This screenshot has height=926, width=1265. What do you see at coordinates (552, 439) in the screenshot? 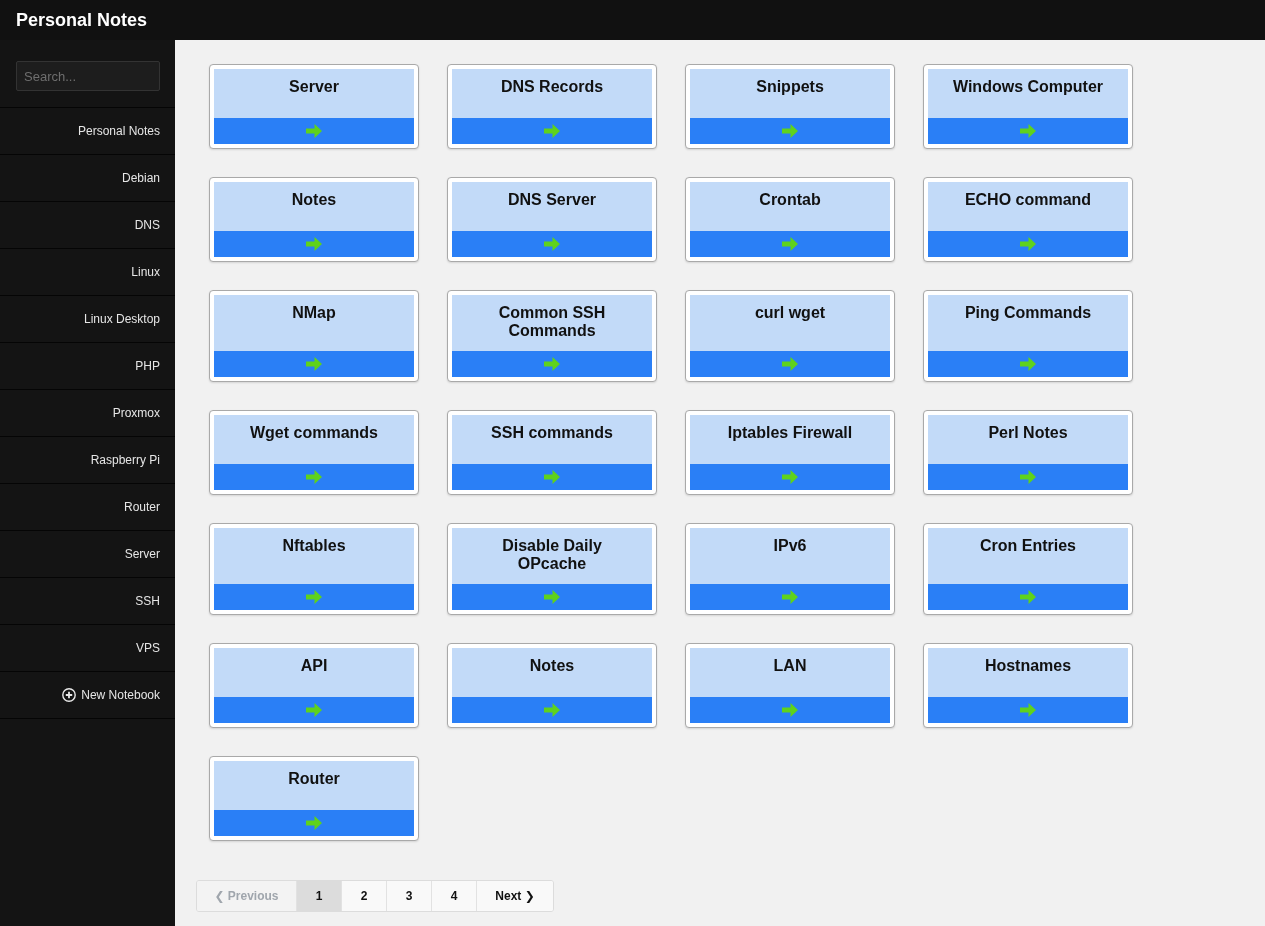
I see `note-title: SSH commands` at bounding box center [552, 439].